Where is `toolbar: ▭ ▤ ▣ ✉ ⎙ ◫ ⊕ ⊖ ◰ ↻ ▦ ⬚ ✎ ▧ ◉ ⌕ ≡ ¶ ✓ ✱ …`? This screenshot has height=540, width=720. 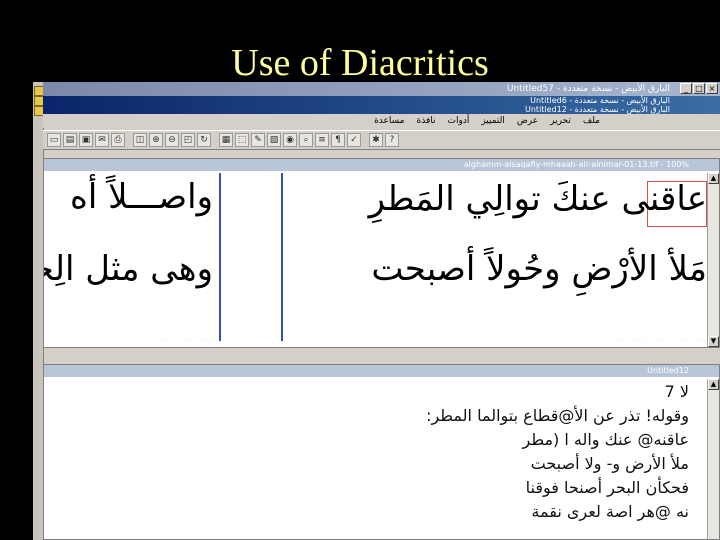
toolbar: ▭ ▤ ▣ ✉ ⎙ ◫ ⊕ ⊖ ◰ ↻ ▦ ⬚ ✎ ▧ ◉ ⌕ ≡ ¶ ✓ ✱ … is located at coordinates (381, 140).